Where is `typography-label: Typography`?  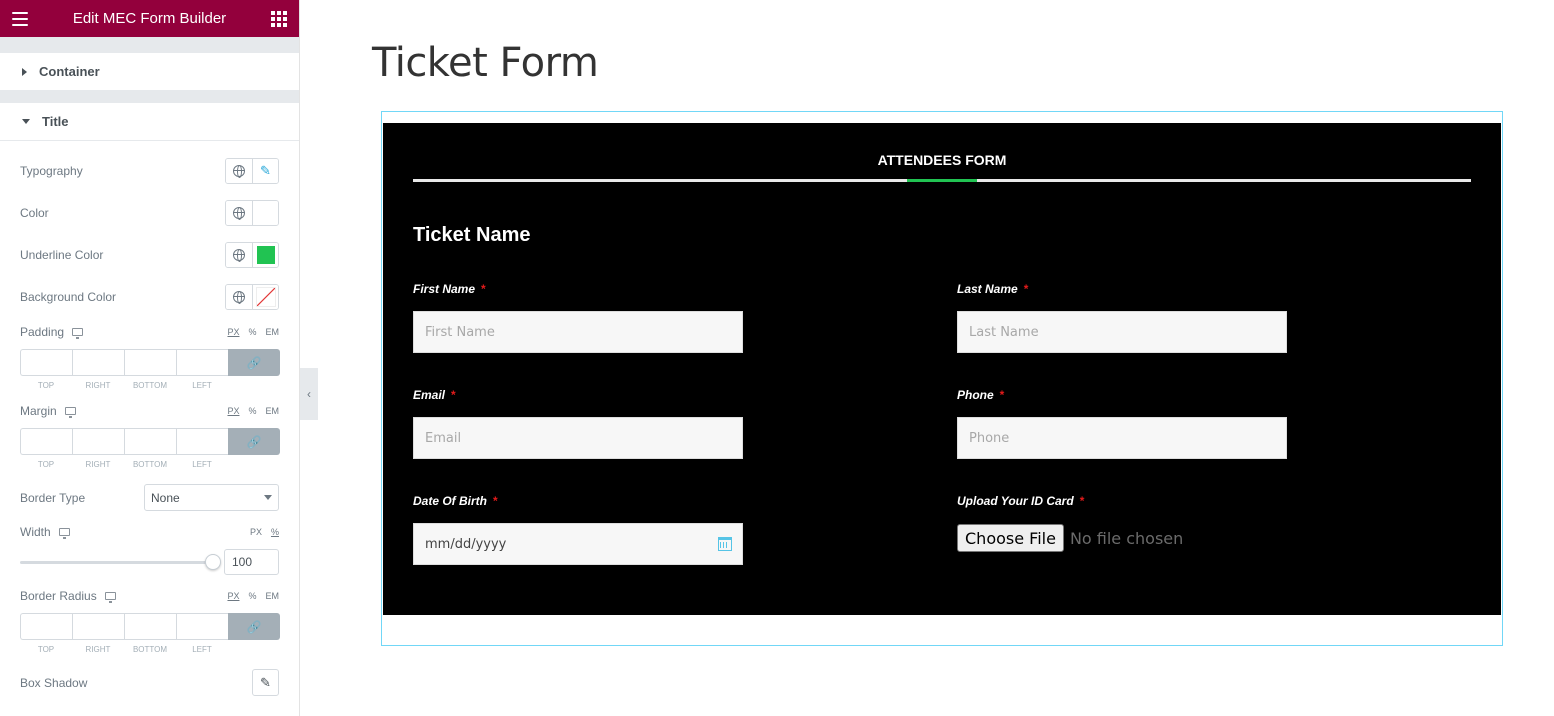 typography-label: Typography is located at coordinates (51, 171).